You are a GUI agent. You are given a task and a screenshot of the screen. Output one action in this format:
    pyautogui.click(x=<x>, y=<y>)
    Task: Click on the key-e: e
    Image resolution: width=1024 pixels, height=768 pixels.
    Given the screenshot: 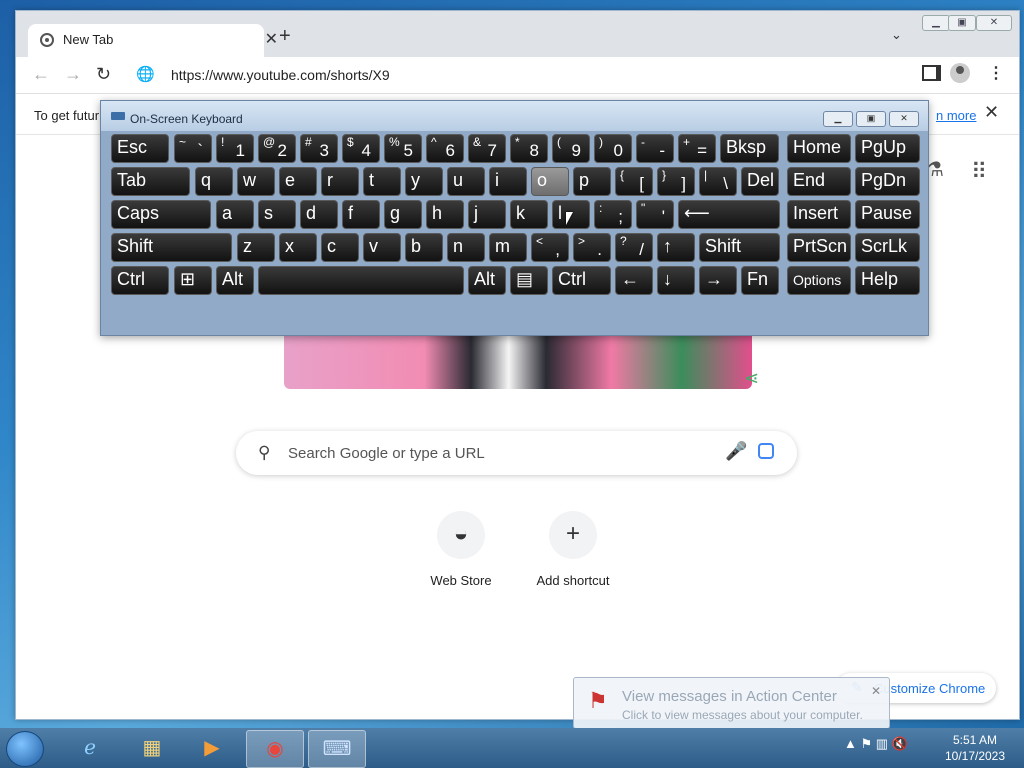 What is the action you would take?
    pyautogui.click(x=298, y=181)
    